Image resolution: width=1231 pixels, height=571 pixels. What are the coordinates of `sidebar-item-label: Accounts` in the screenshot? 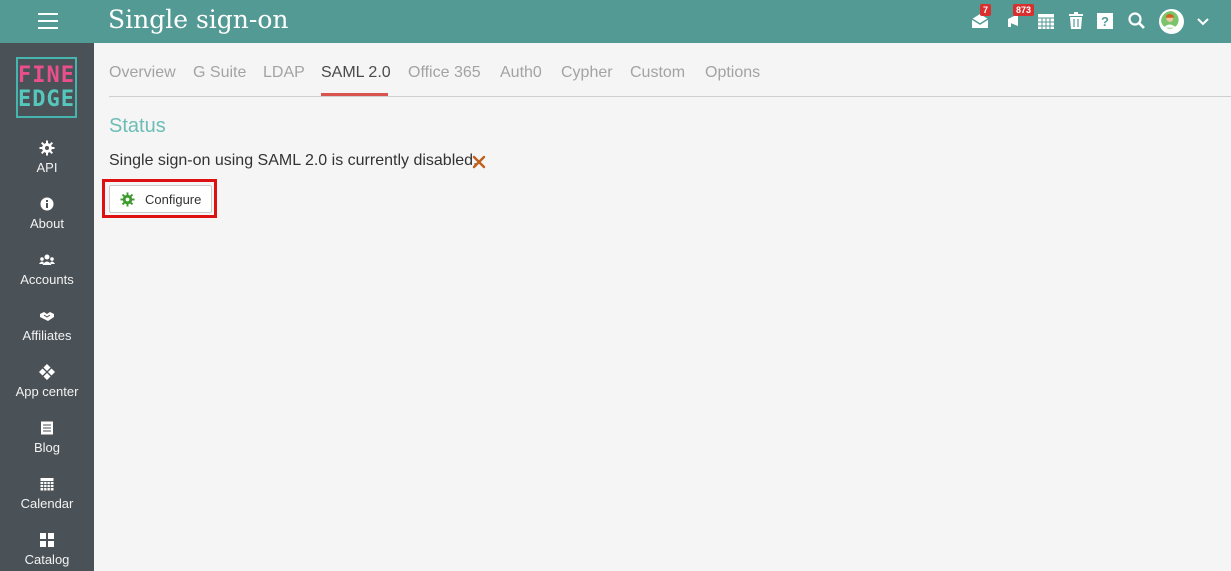 It's located at (47, 279).